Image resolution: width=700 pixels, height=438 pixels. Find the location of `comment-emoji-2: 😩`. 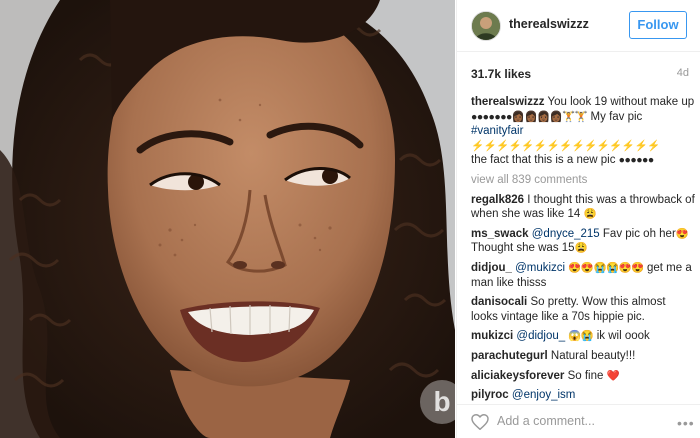

comment-emoji-2: 😩 is located at coordinates (581, 248).